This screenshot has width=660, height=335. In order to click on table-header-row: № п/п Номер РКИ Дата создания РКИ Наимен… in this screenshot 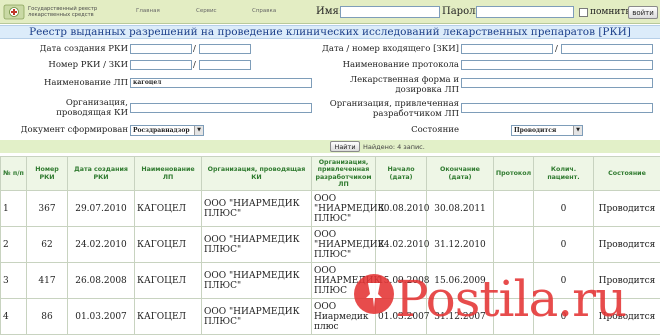, I will do `click(330, 173)`.